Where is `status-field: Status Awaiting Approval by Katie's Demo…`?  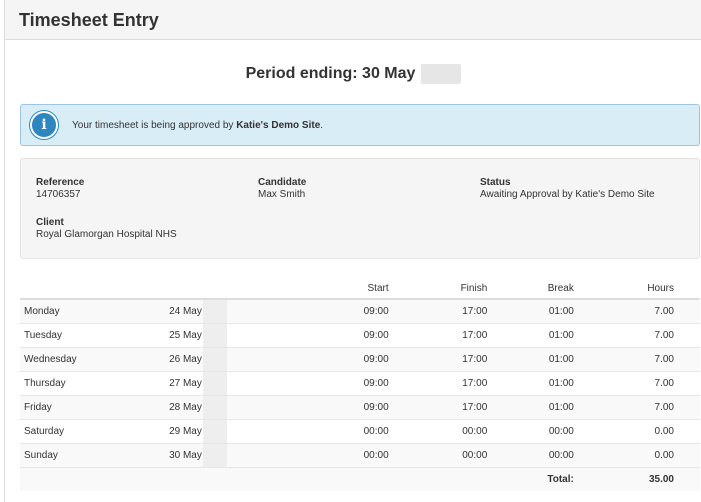
status-field: Status Awaiting Approval by Katie's Demo… is located at coordinates (567, 188).